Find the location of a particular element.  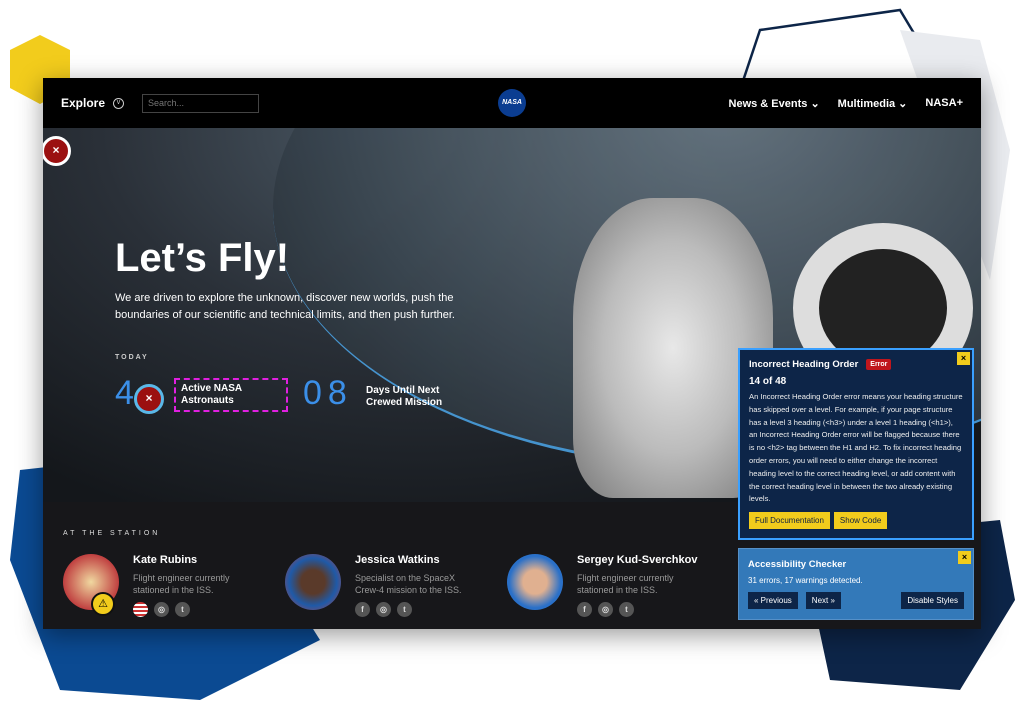

nav-nasa-plus: NASA+ is located at coordinates (944, 103).